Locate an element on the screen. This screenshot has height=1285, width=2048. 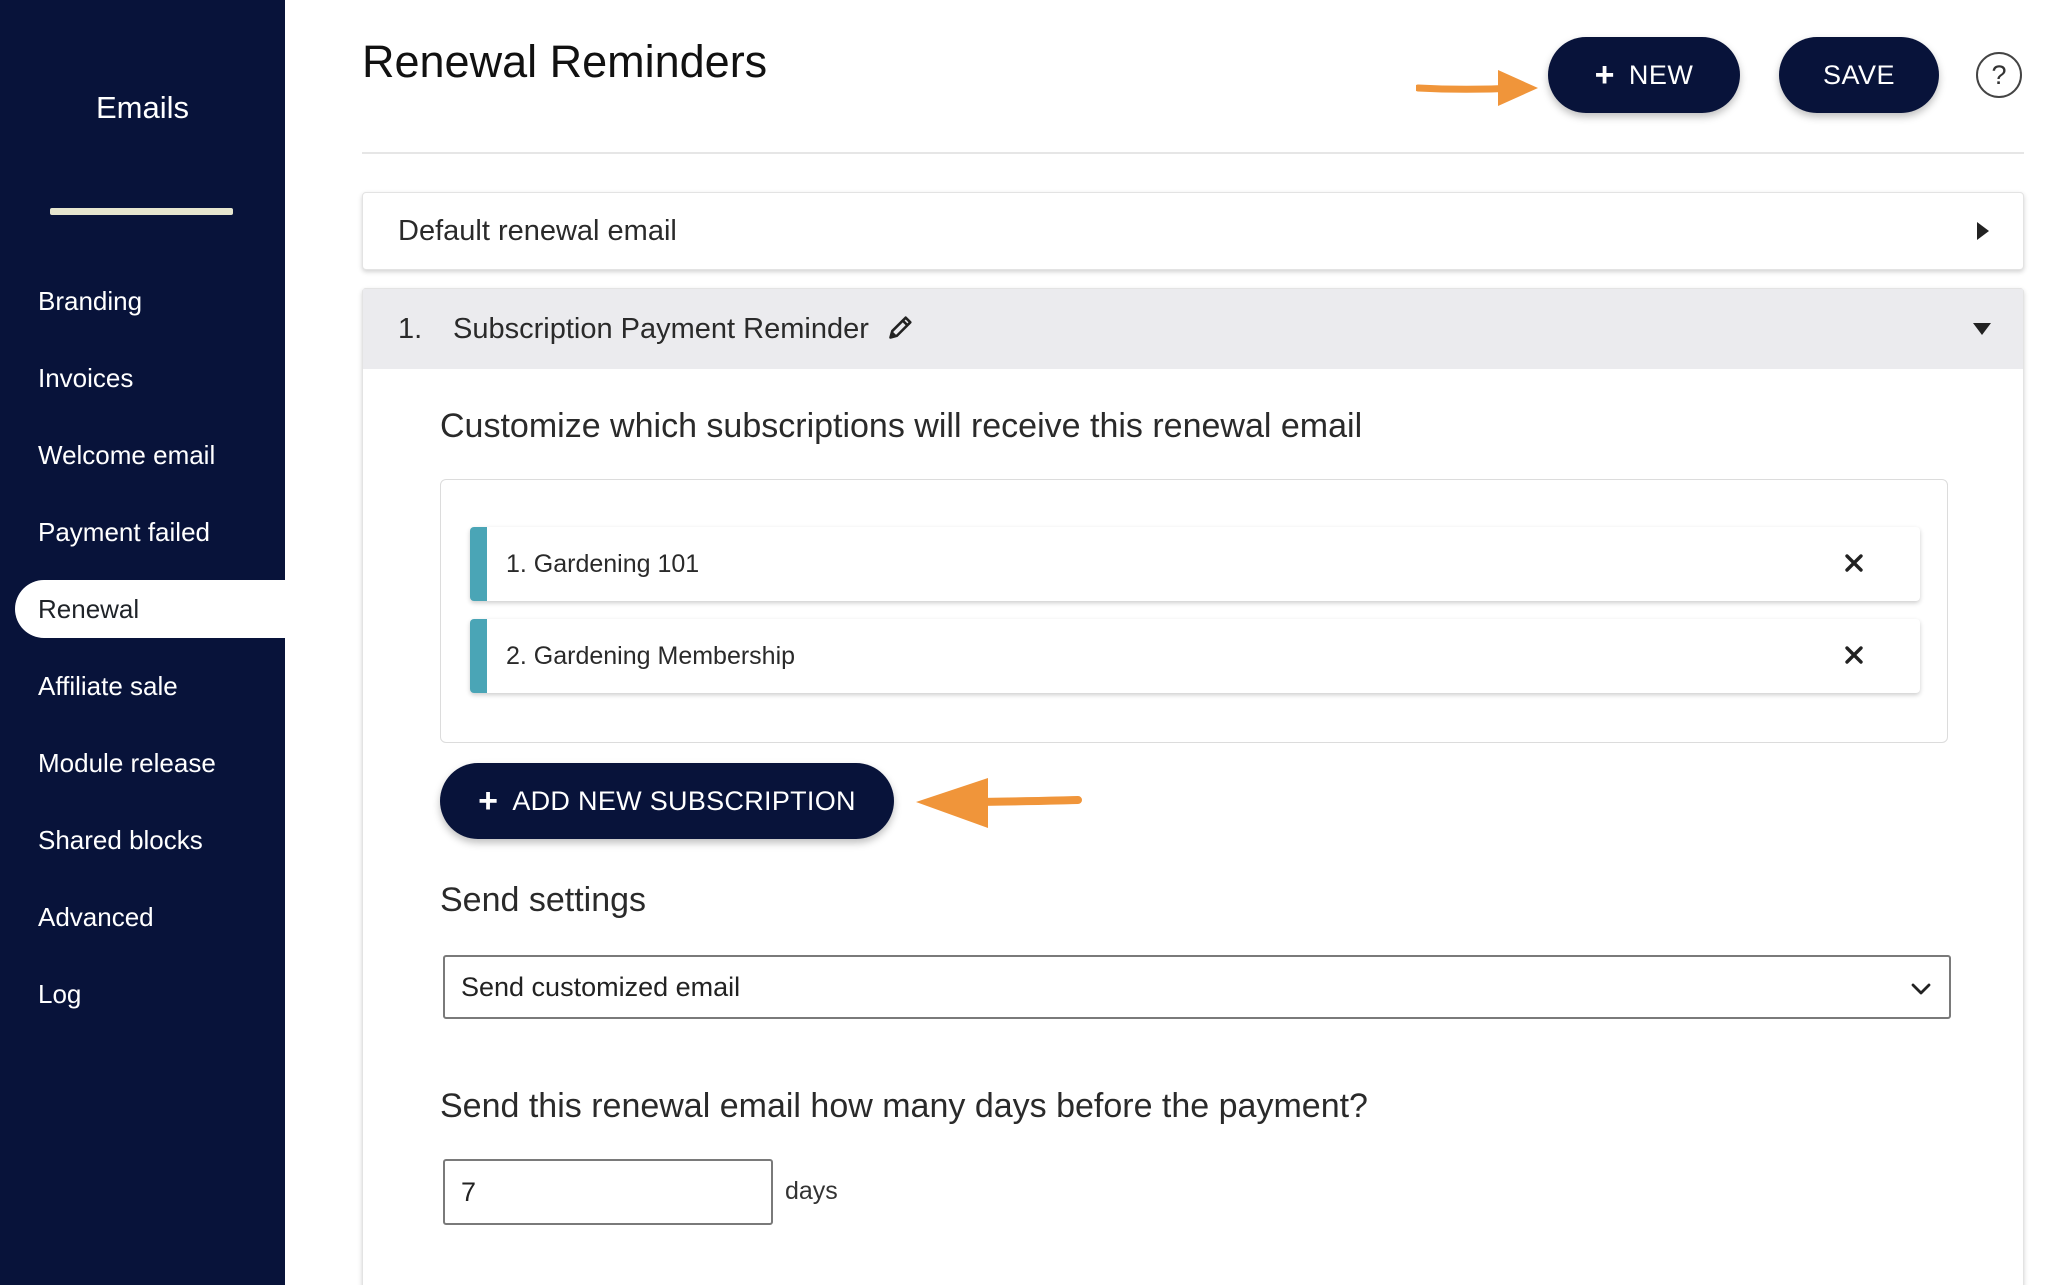
subscription-item: 1. Gardening 101 is located at coordinates (1195, 564).